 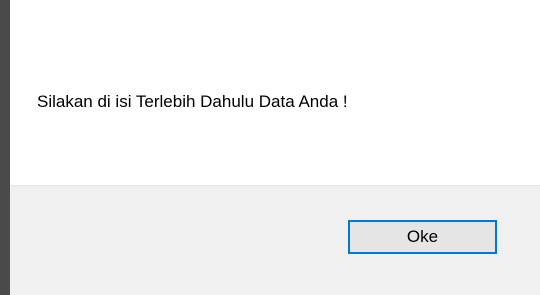 I want to click on ok-button: Oke, so click(x=422, y=237).